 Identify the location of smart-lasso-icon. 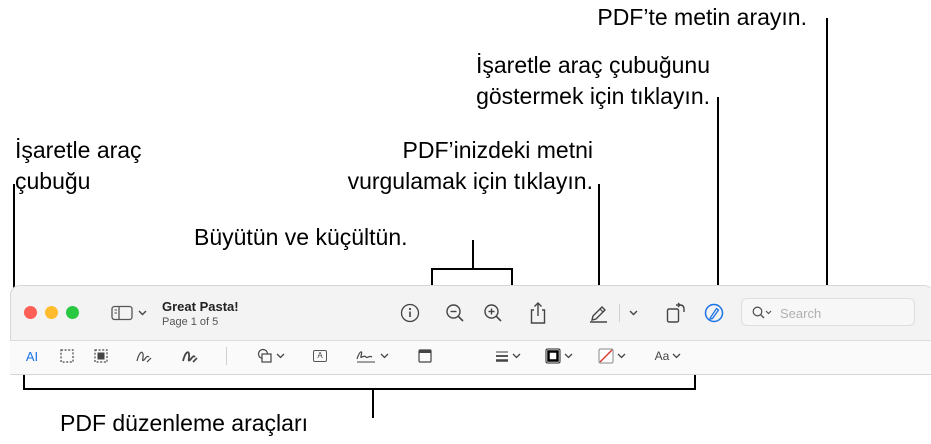
(101, 356).